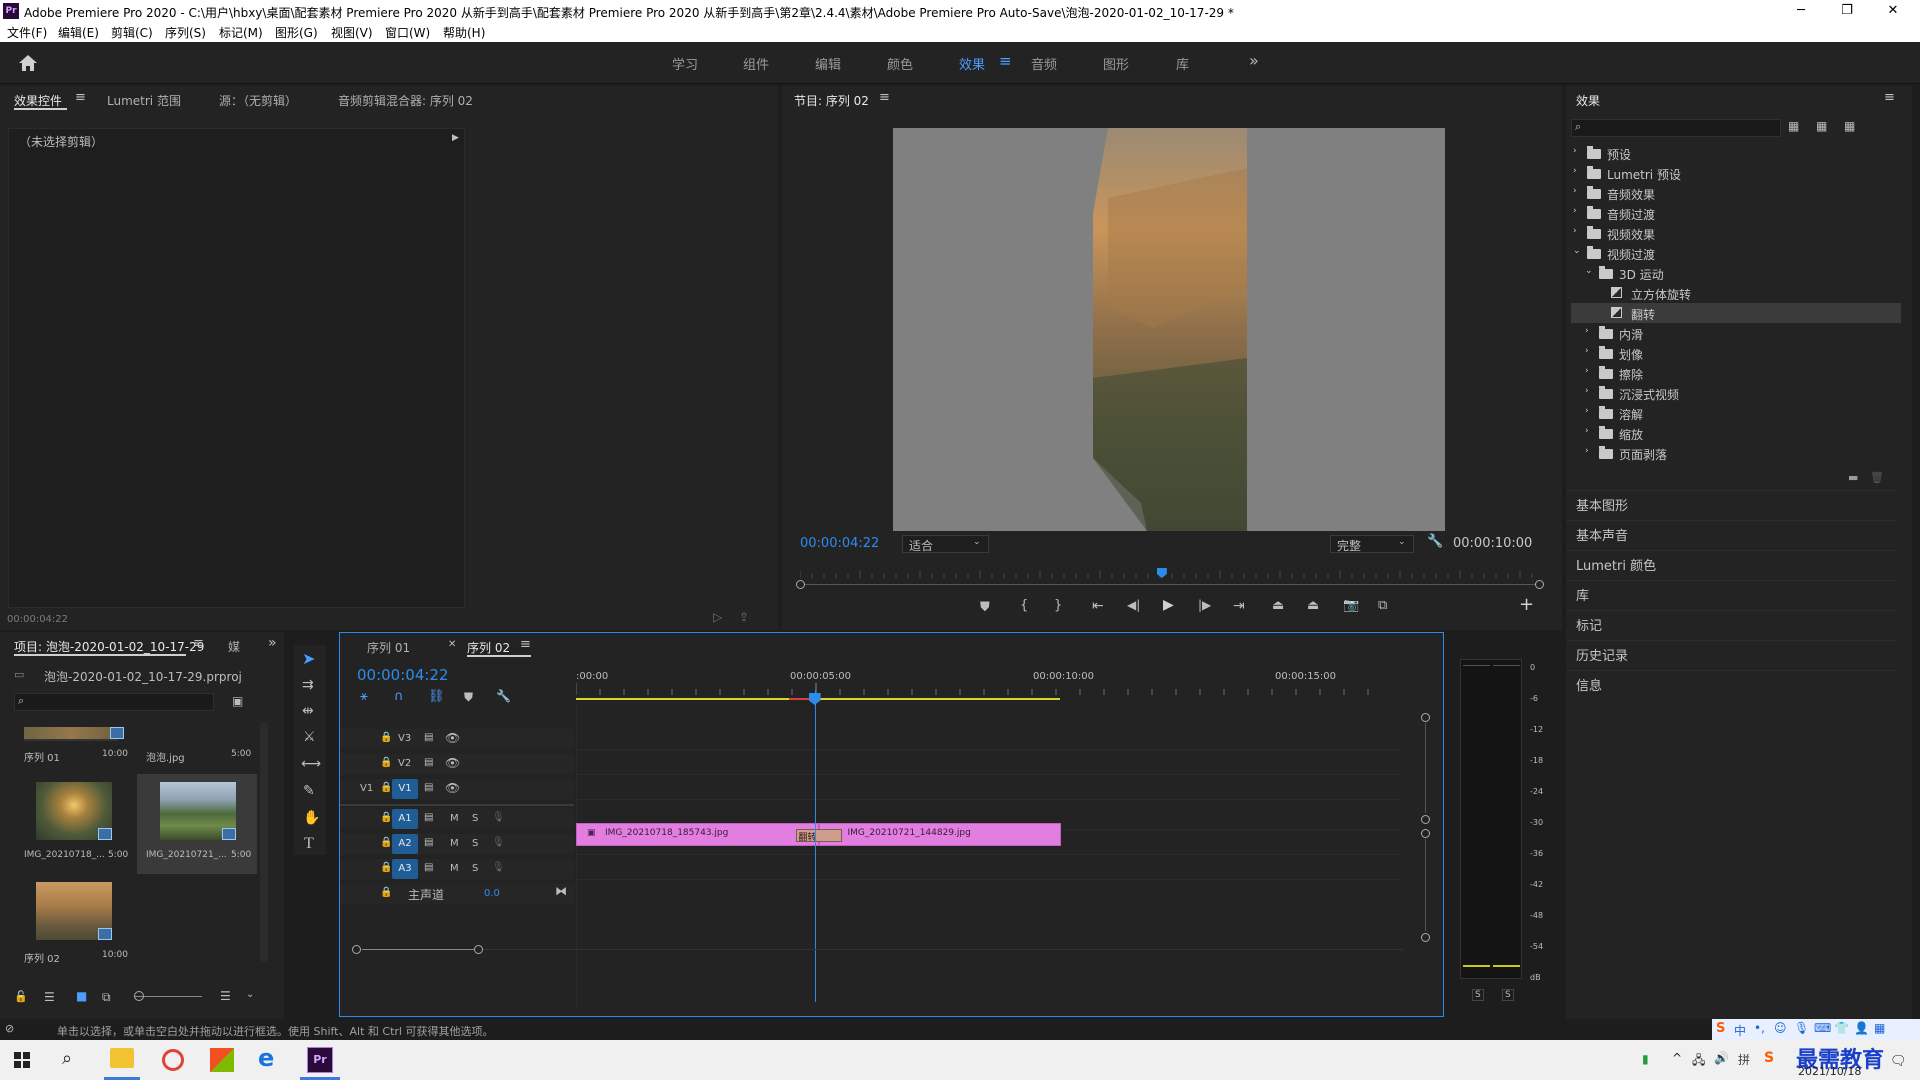  Describe the element at coordinates (756, 63) in the screenshot. I see `workspace-assembly: 组件` at that location.